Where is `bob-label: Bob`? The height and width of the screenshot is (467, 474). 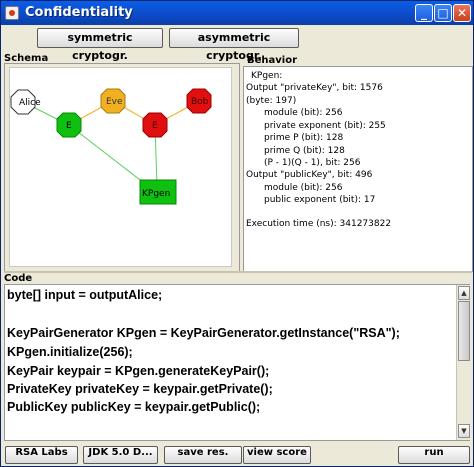 bob-label: Bob is located at coordinates (200, 102).